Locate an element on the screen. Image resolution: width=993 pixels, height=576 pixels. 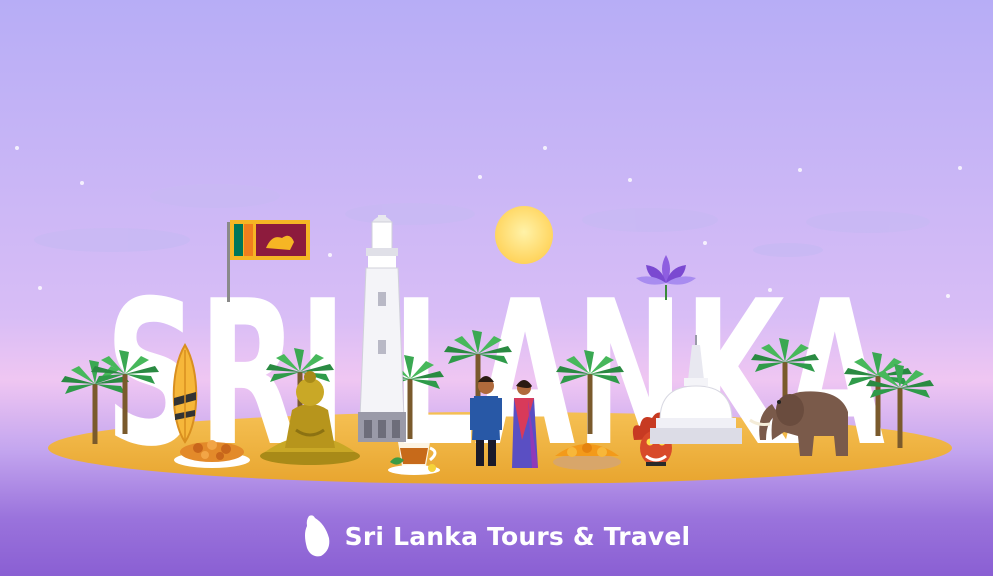
footer-caption: Sri Lanka Tours & Travel is located at coordinates (517, 536).